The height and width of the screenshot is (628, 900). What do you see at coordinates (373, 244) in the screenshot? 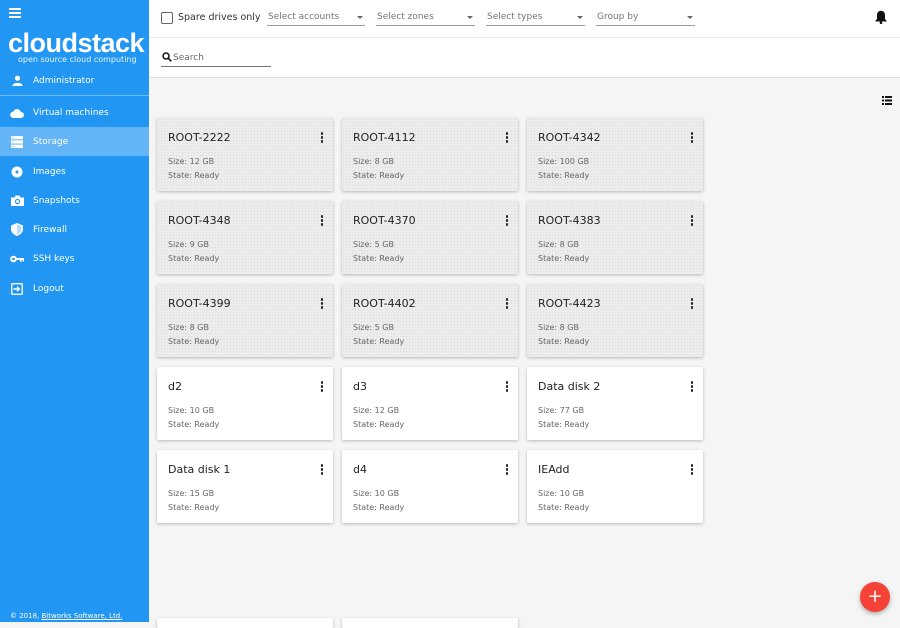
I see `volume-size: Size: 5 GB` at bounding box center [373, 244].